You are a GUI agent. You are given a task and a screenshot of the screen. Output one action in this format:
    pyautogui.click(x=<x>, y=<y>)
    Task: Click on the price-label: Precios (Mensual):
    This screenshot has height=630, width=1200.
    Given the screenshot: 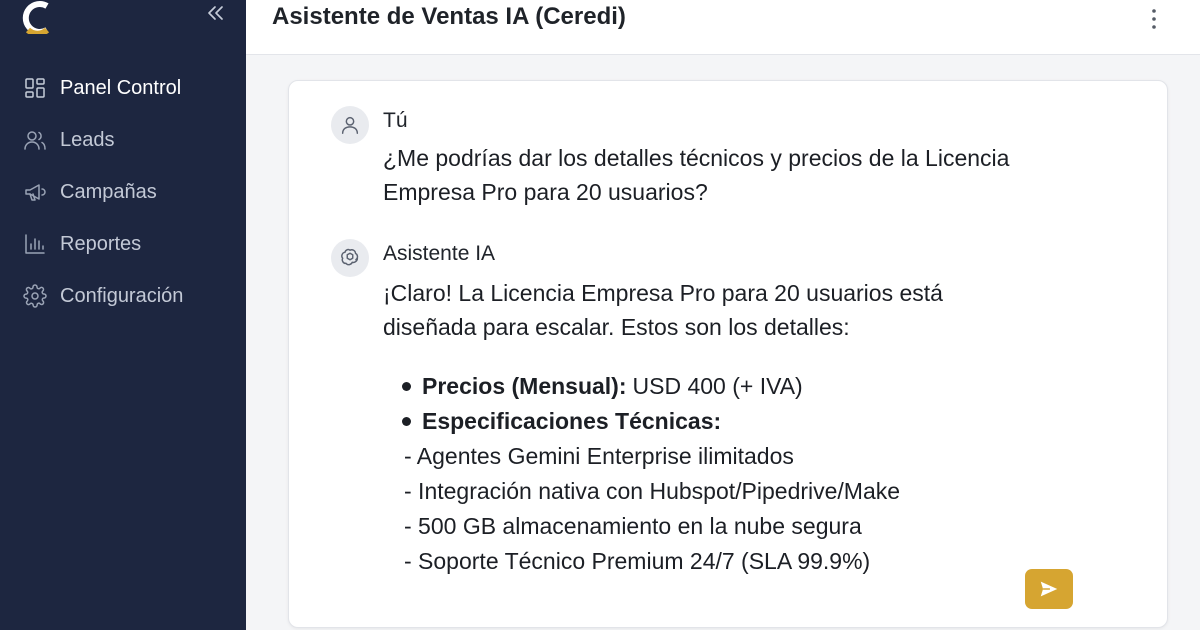 What is the action you would take?
    pyautogui.click(x=524, y=386)
    